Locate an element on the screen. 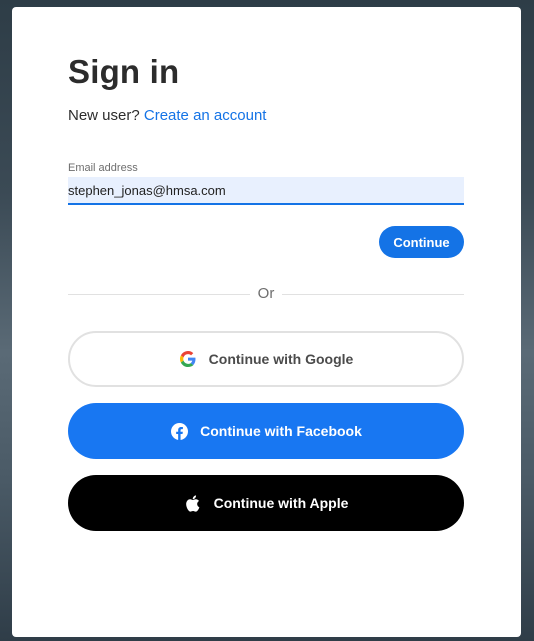  email-field is located at coordinates (266, 191).